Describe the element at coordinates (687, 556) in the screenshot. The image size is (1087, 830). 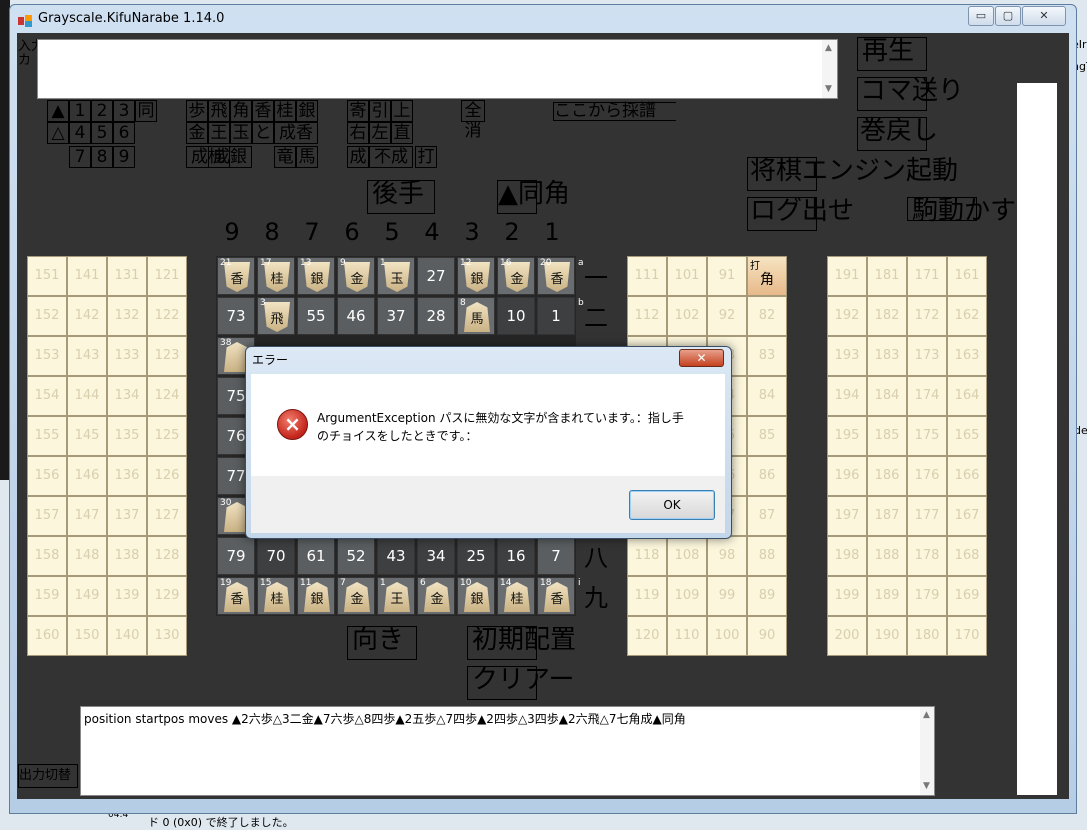
I see `komadai-cell: 108` at that location.